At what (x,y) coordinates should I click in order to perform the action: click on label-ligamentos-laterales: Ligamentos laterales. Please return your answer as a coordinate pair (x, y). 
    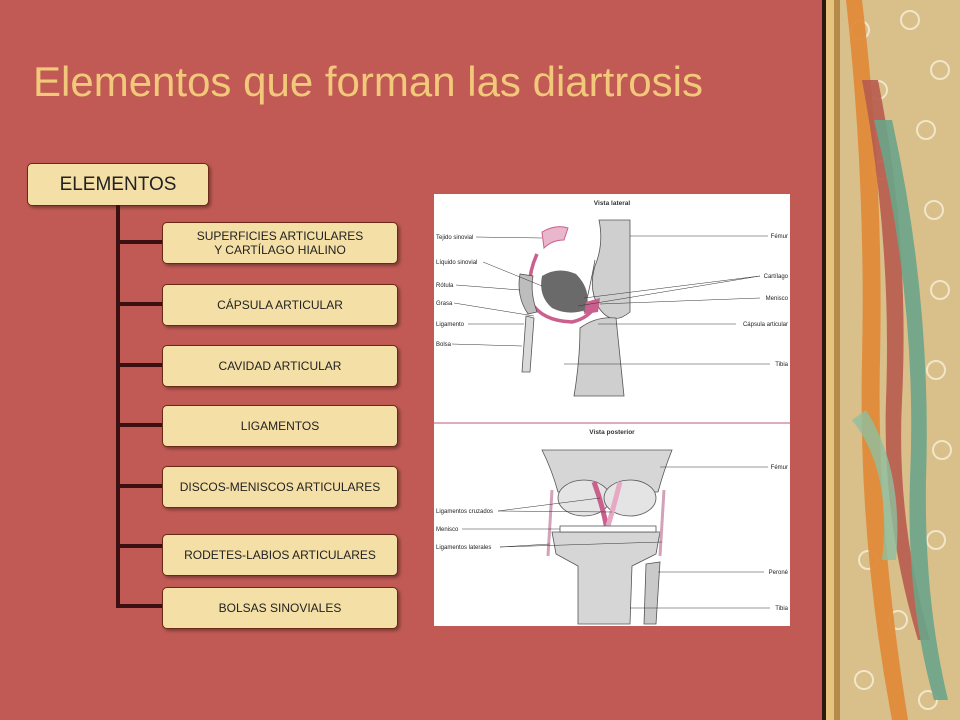
    Looking at the image, I should click on (463, 548).